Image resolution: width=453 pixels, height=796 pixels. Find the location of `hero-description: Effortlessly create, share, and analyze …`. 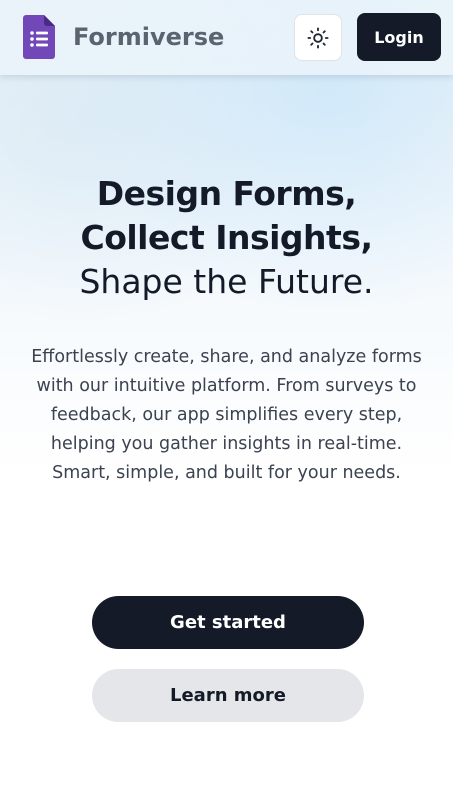

hero-description: Effortlessly create, share, and analyze … is located at coordinates (226, 415).